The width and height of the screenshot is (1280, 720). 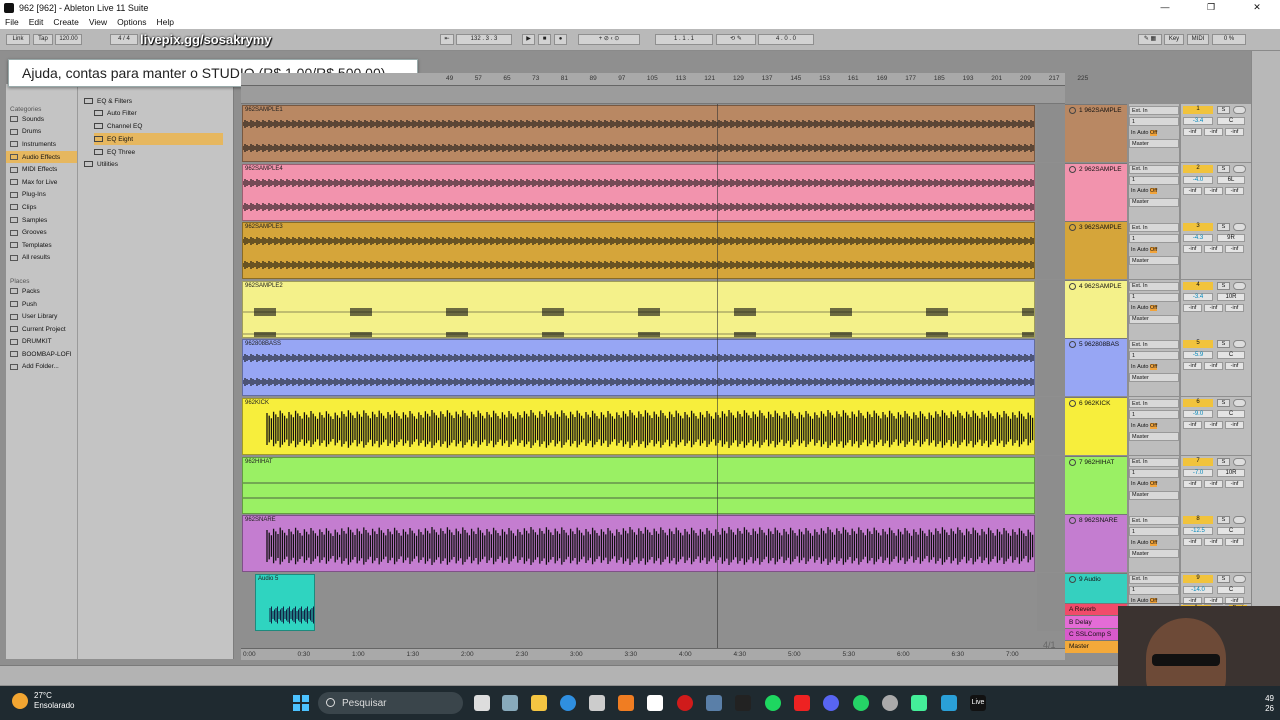 What do you see at coordinates (36, 22) in the screenshot?
I see `menu-edit: Edit` at bounding box center [36, 22].